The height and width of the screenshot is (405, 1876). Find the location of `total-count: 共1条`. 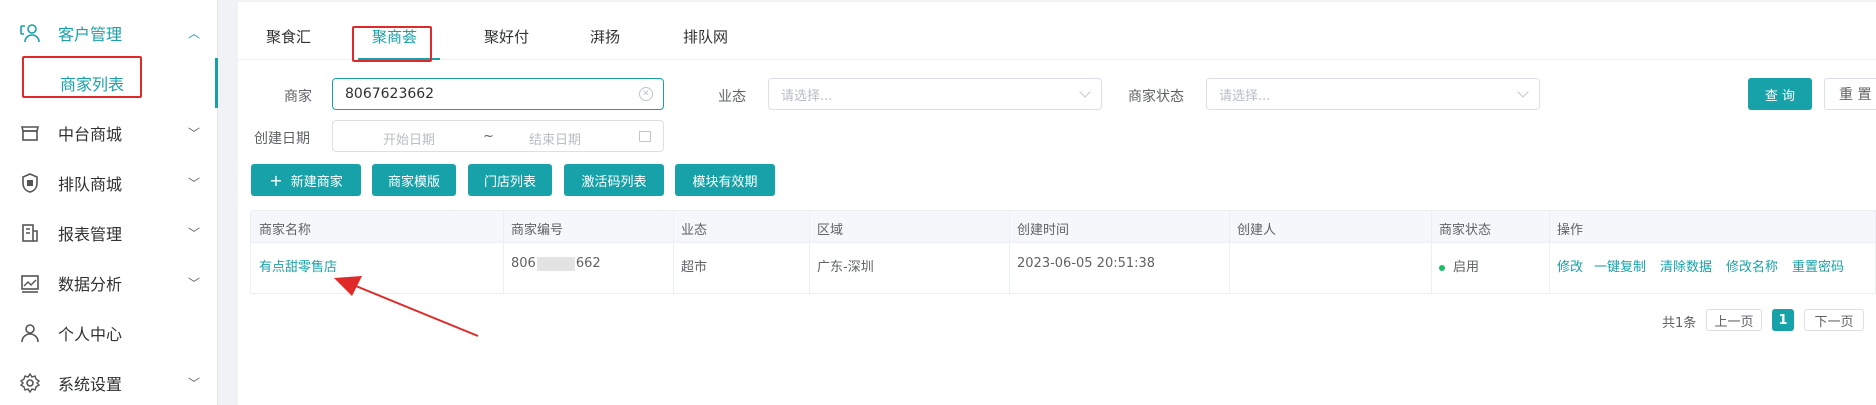

total-count: 共1条 is located at coordinates (1679, 323).